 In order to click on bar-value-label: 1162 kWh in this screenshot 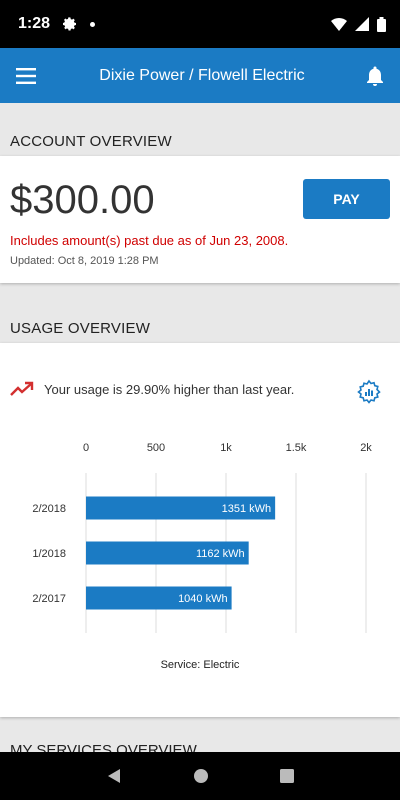, I will do `click(220, 554)`.